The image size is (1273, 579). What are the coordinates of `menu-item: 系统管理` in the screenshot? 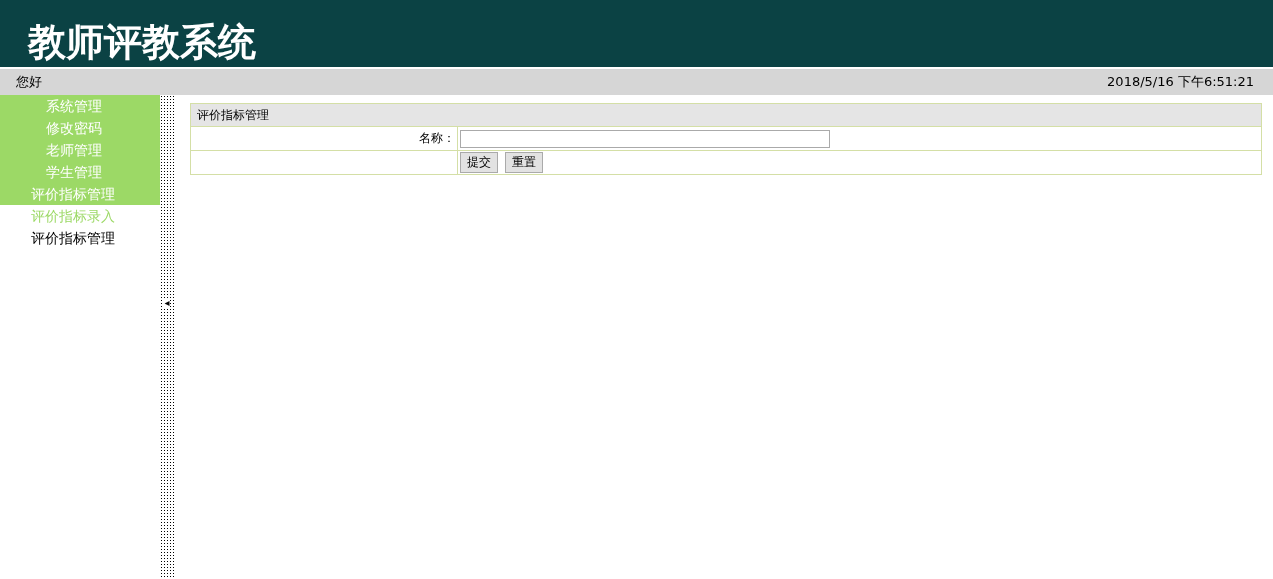 It's located at (80, 106).